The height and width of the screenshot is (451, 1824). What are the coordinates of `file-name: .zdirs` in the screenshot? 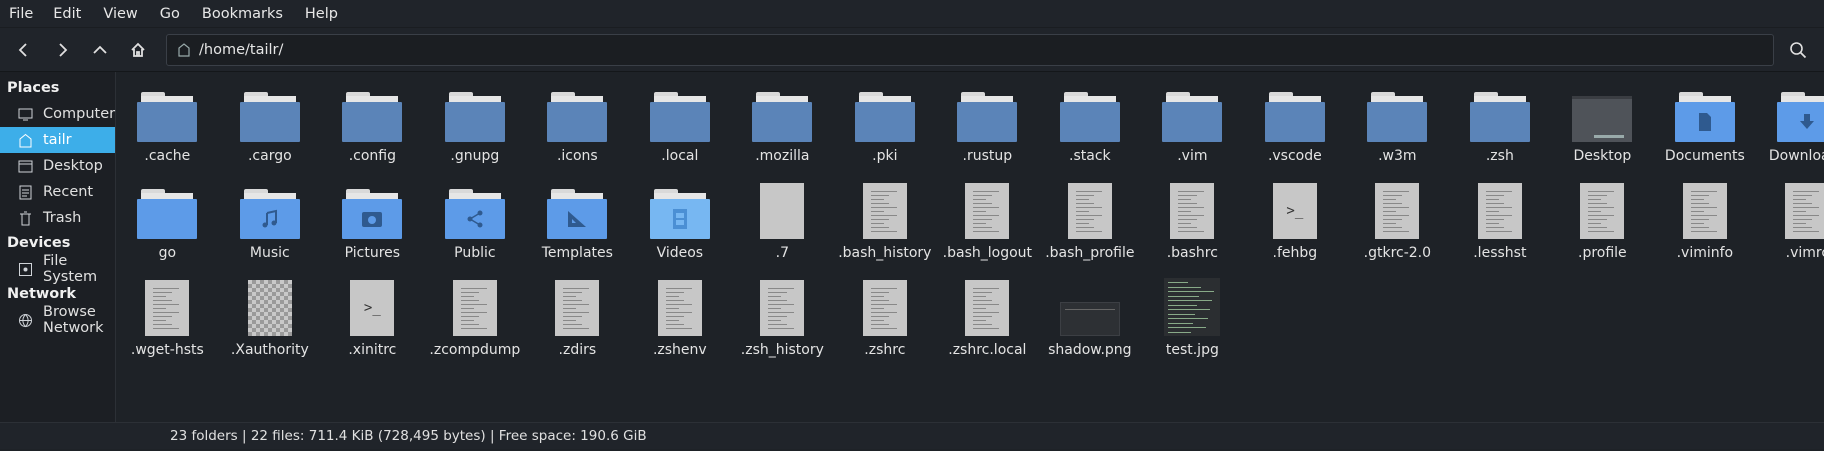 It's located at (577, 350).